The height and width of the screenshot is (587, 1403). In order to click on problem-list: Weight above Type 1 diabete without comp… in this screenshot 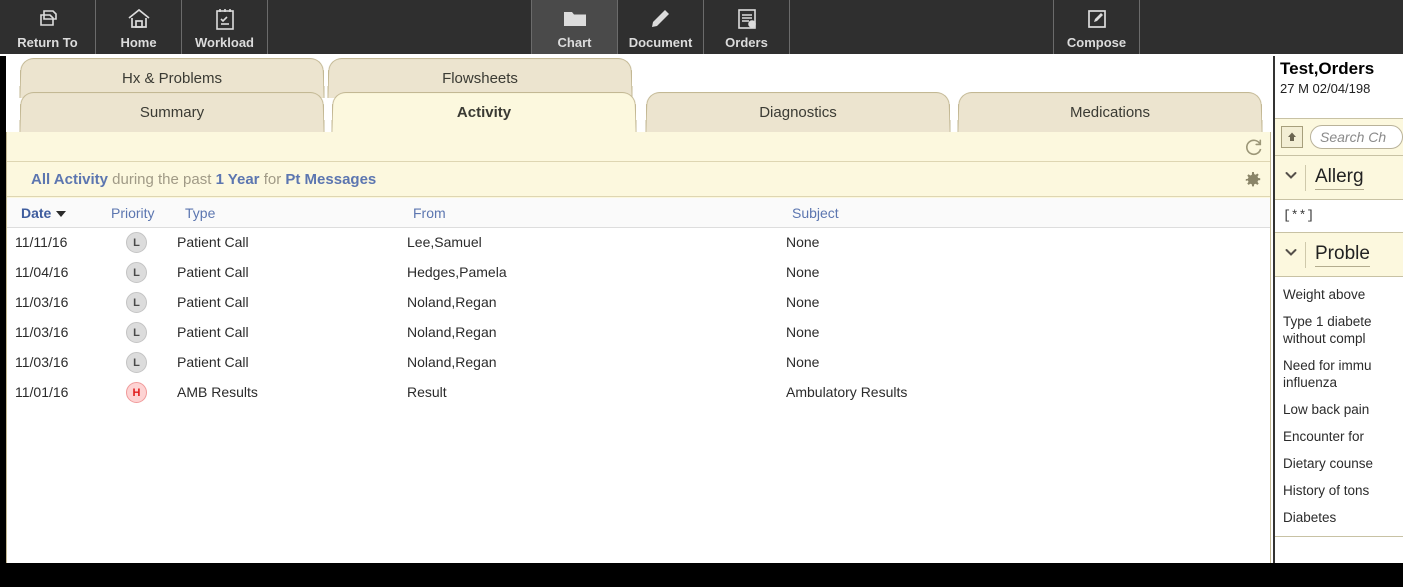, I will do `click(1339, 401)`.